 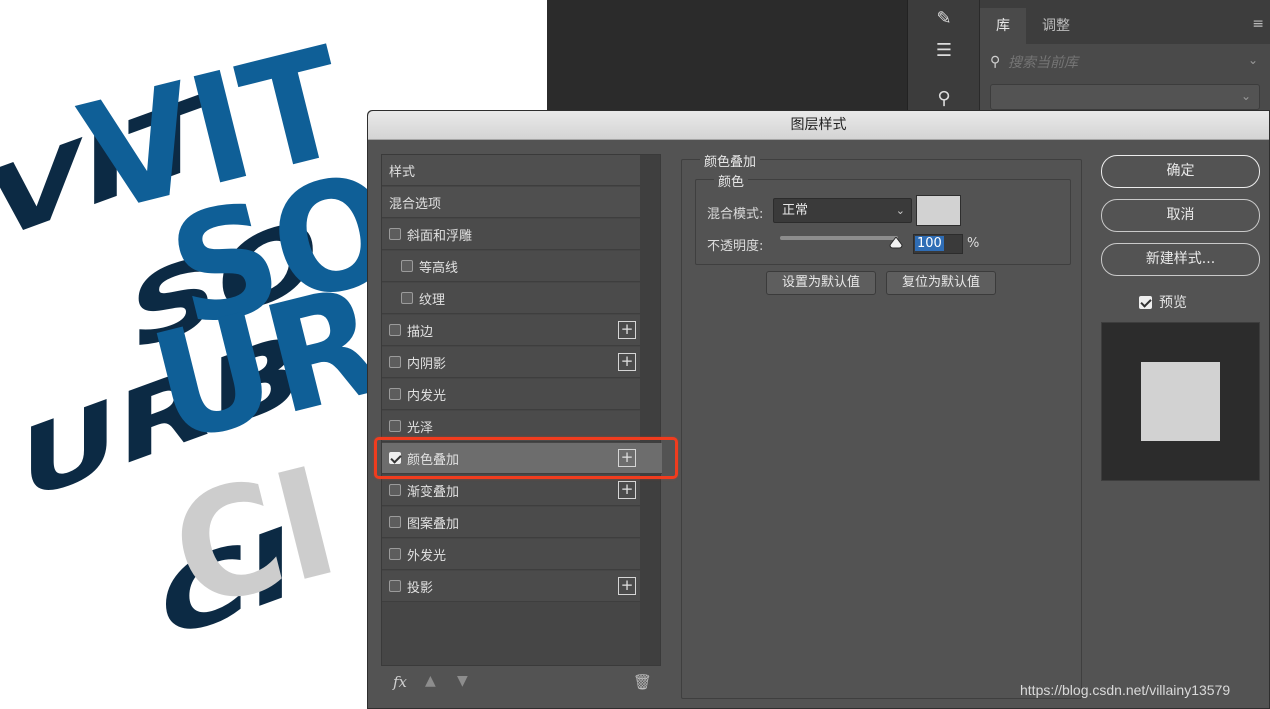 What do you see at coordinates (526, 458) in the screenshot?
I see `highlight-annotation` at bounding box center [526, 458].